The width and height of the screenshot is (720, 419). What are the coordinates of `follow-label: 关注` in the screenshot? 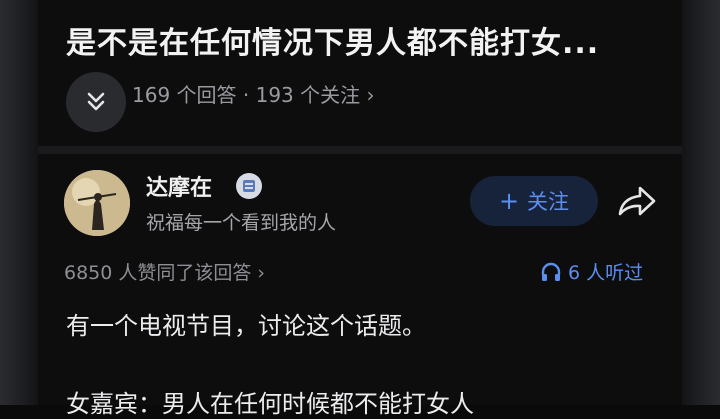 It's located at (548, 202).